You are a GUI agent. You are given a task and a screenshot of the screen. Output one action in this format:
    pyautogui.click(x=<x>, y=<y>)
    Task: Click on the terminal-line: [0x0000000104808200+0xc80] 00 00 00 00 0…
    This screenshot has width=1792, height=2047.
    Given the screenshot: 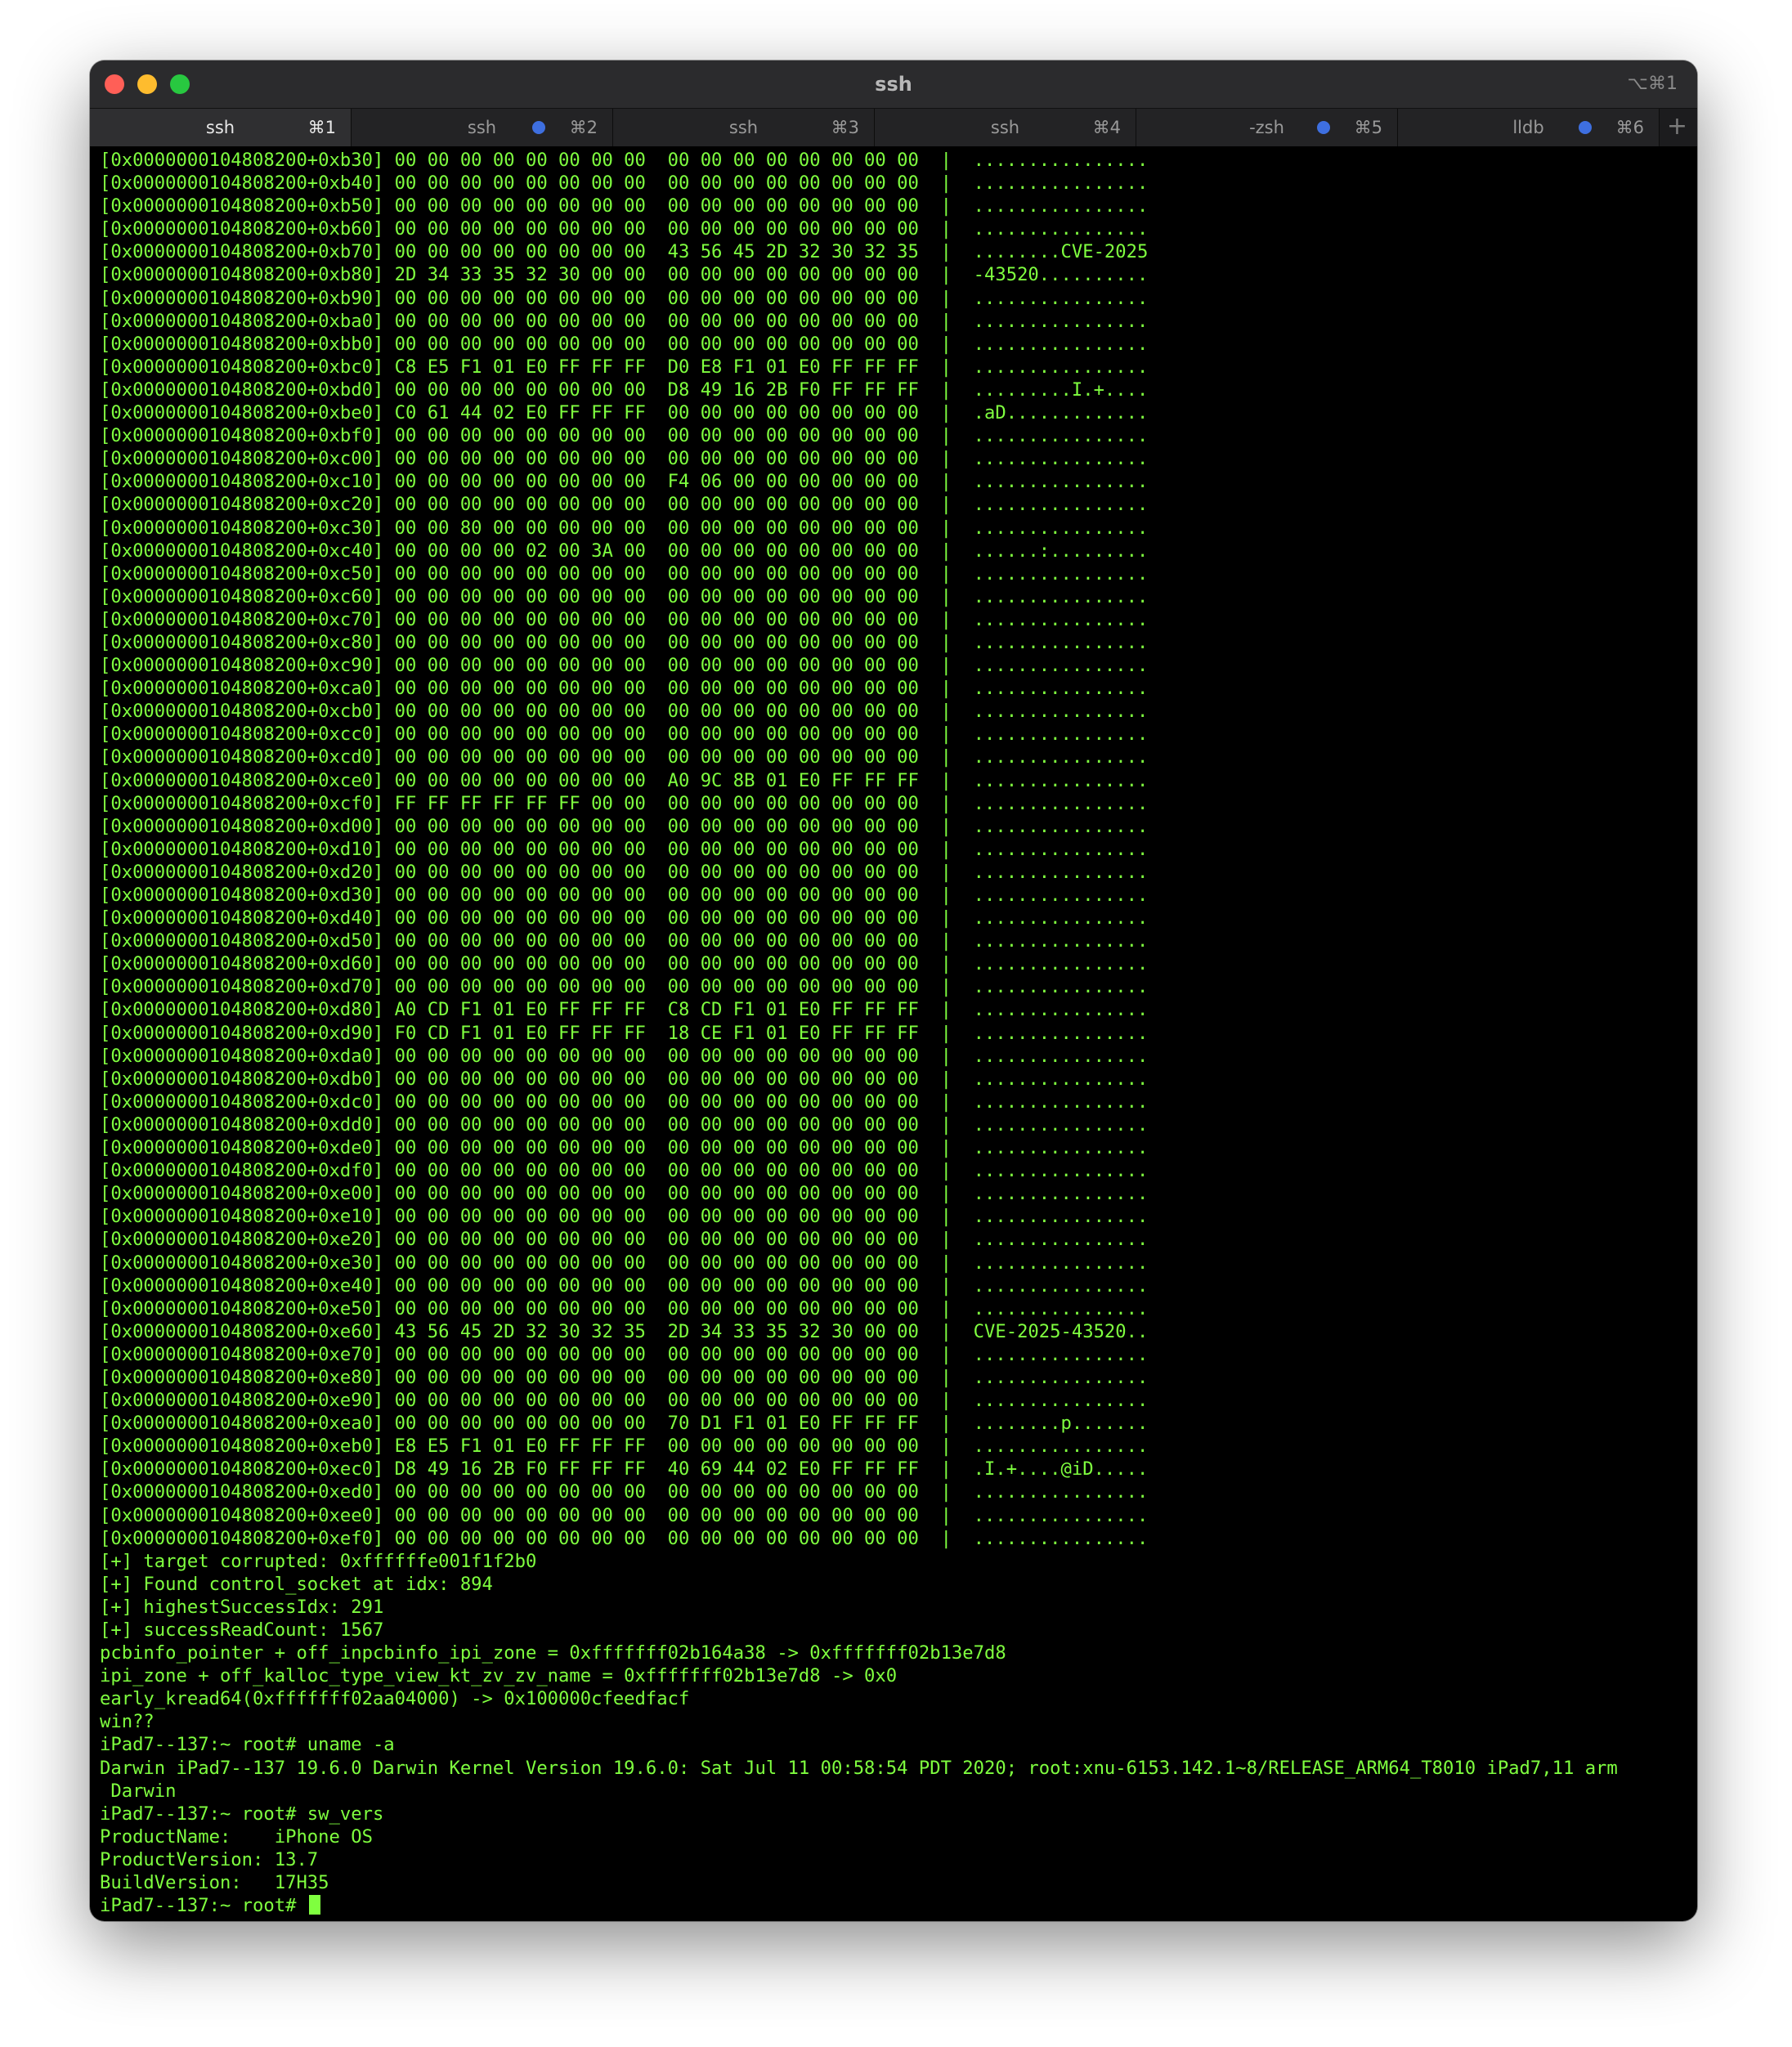 What is the action you would take?
    pyautogui.click(x=624, y=642)
    